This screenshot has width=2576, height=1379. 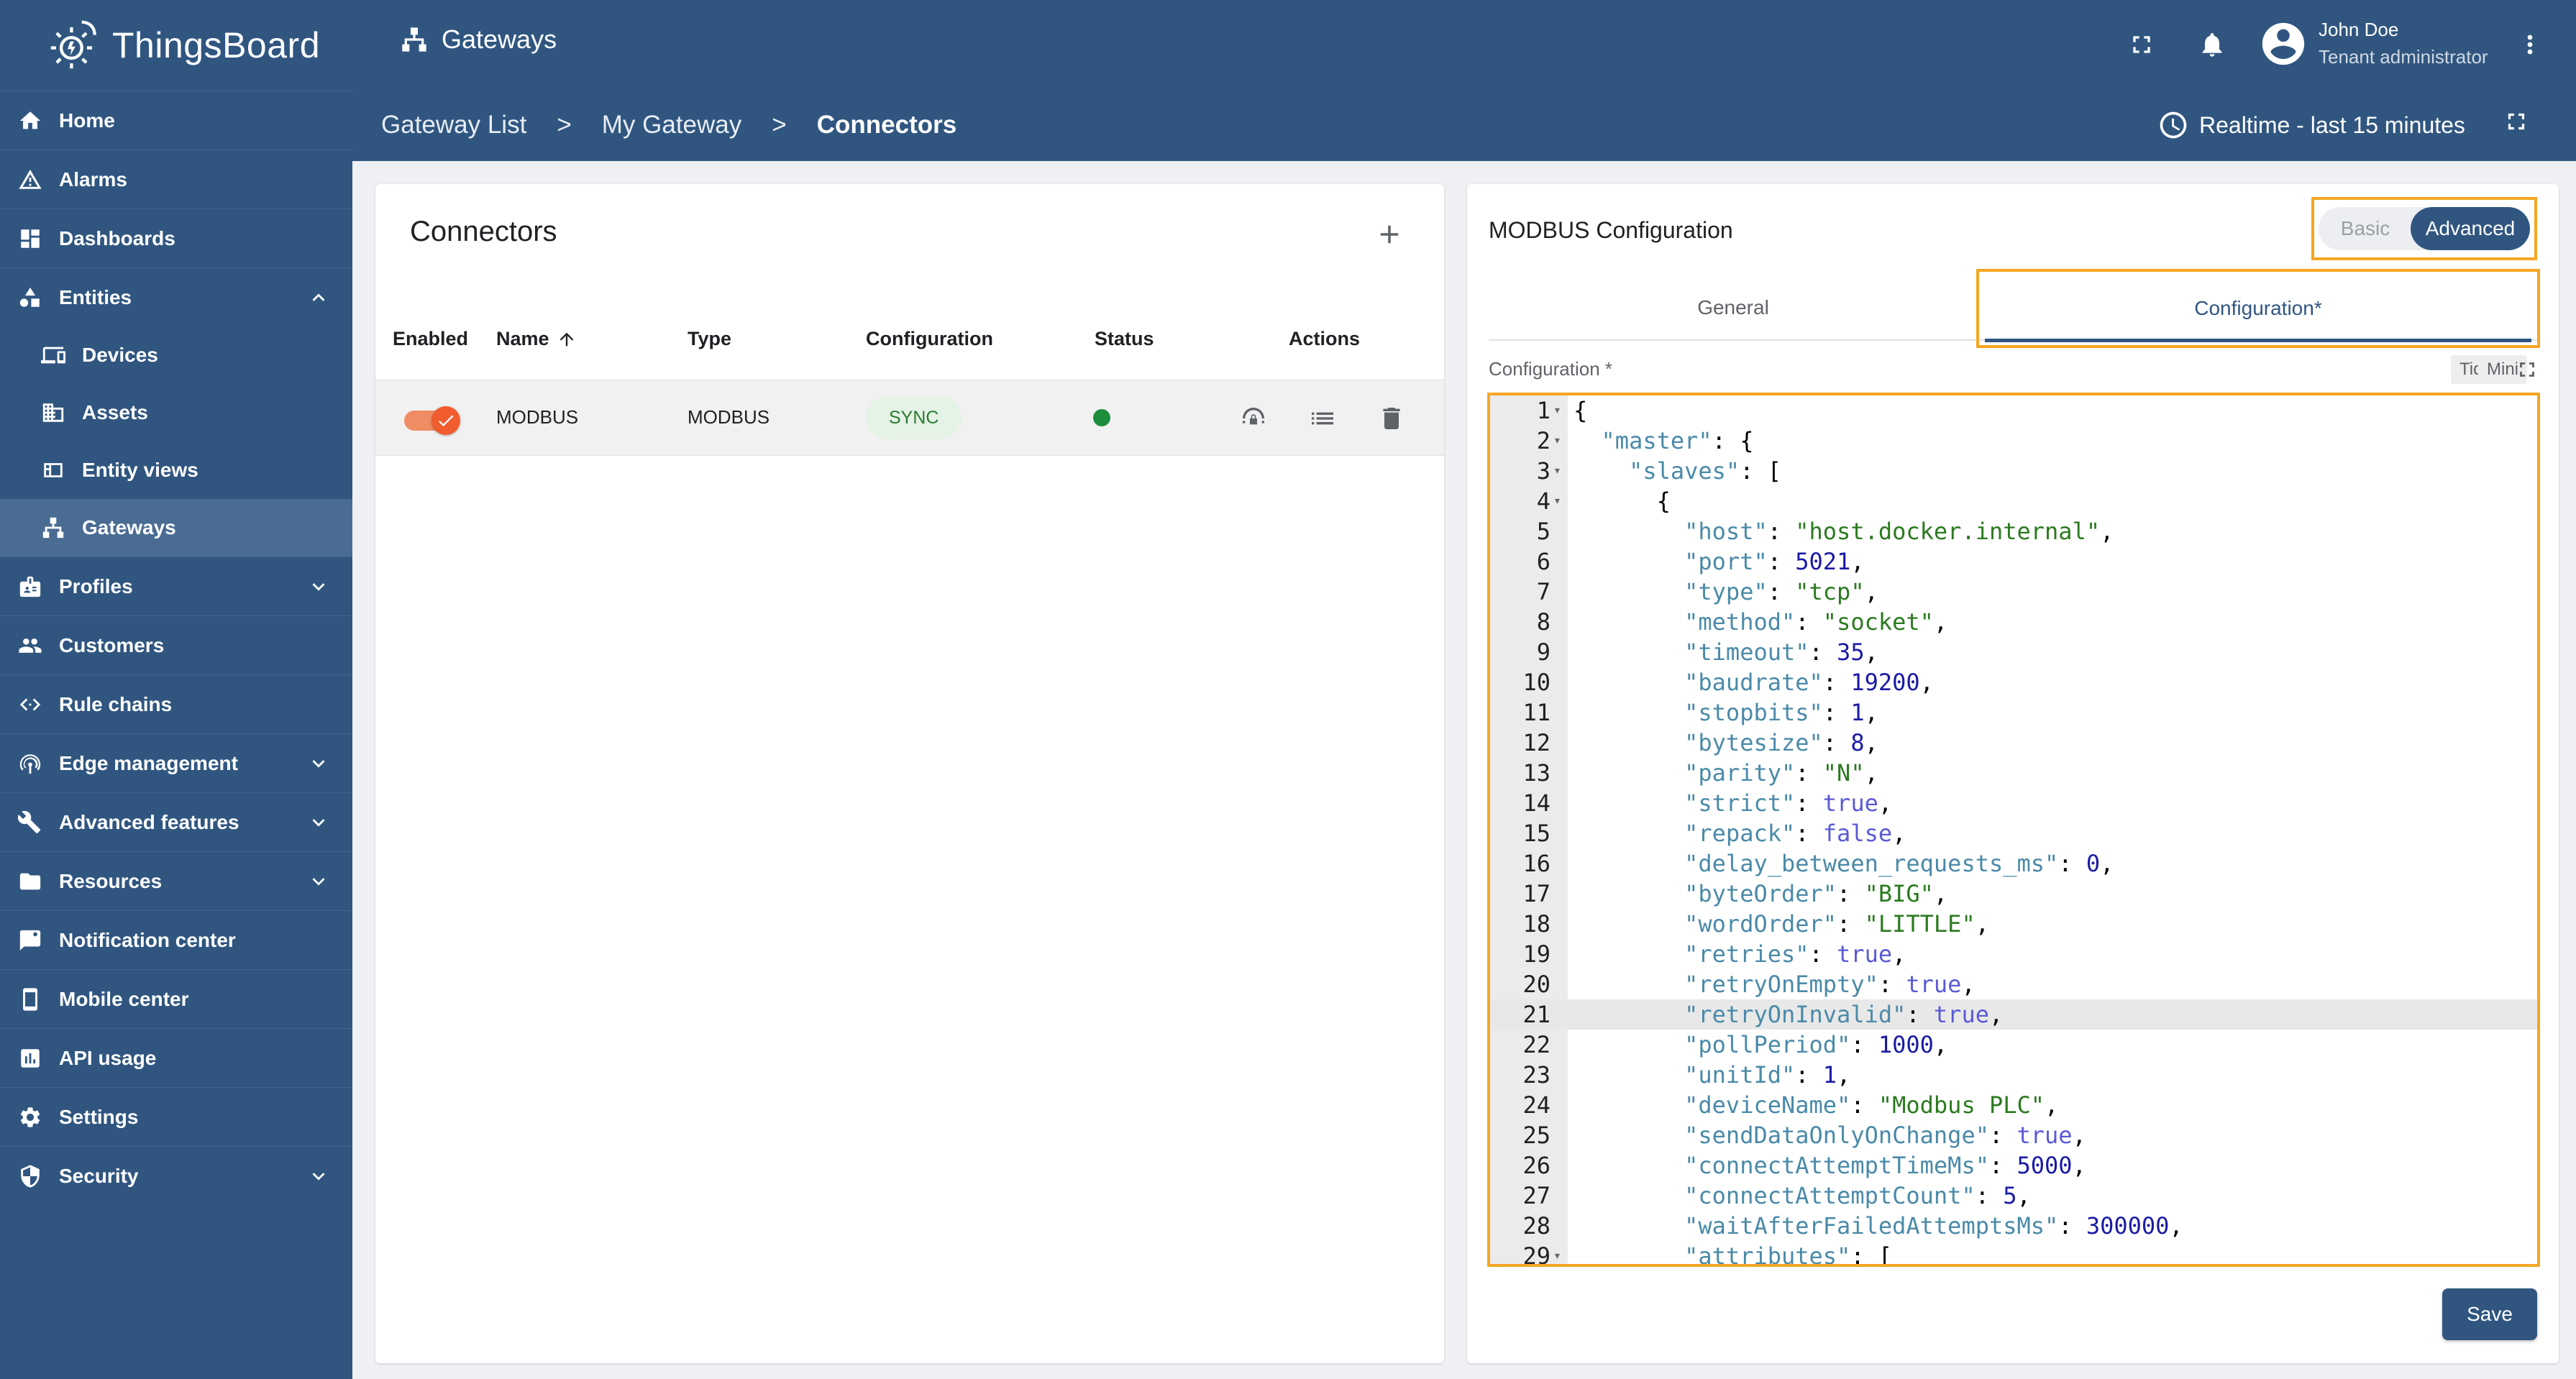 What do you see at coordinates (1733, 308) in the screenshot?
I see `tab-general: General` at bounding box center [1733, 308].